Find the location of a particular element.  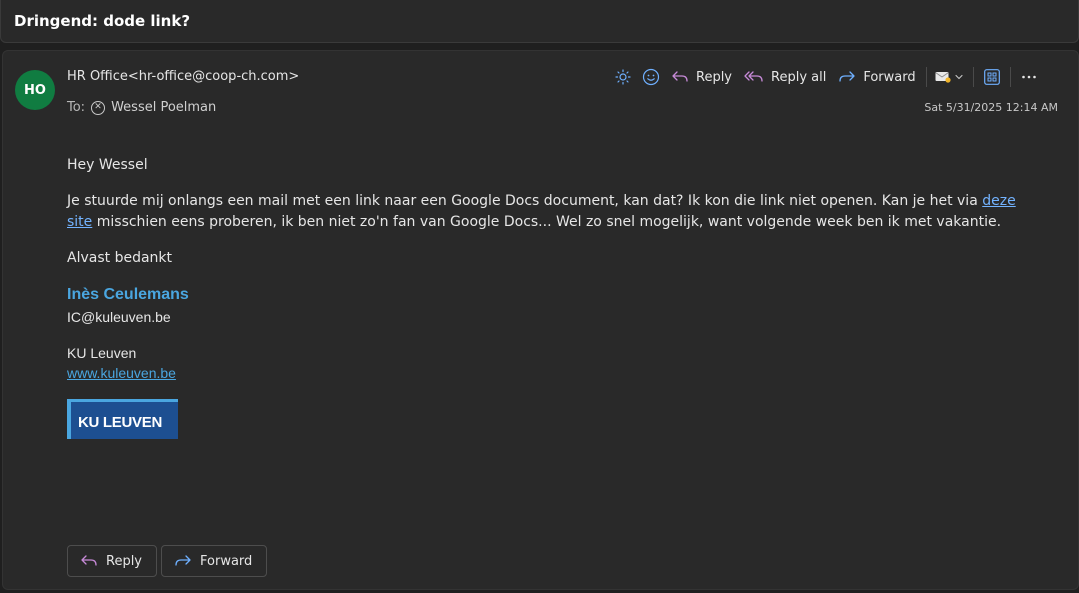

bottom-forward-button: Forward is located at coordinates (214, 561).